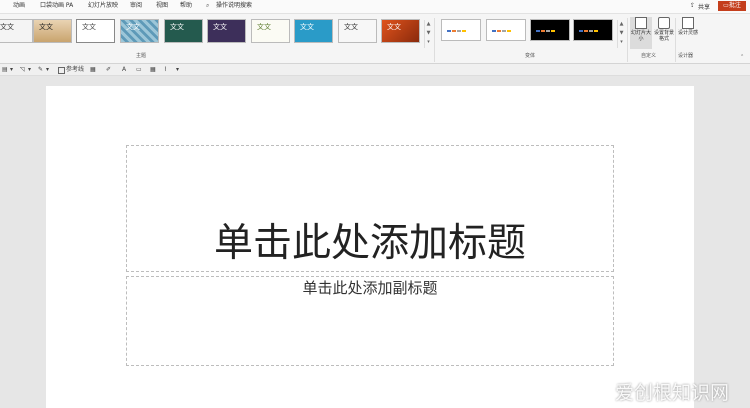  I want to click on textbox-icon: ▭, so click(139, 69).